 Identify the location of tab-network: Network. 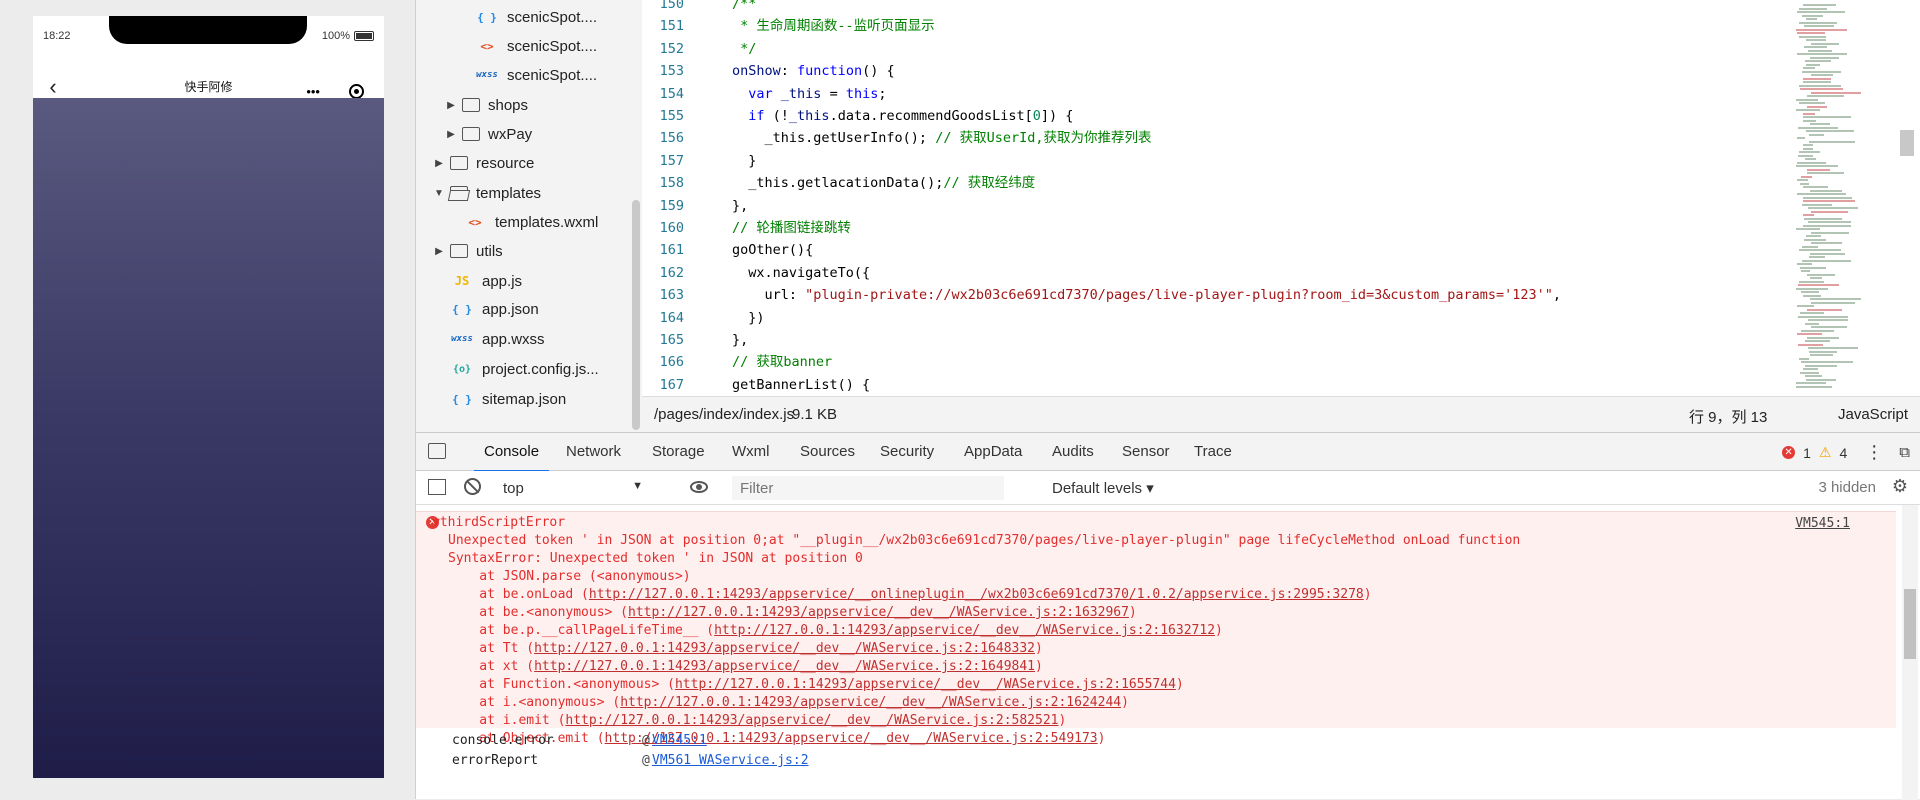
(593, 451).